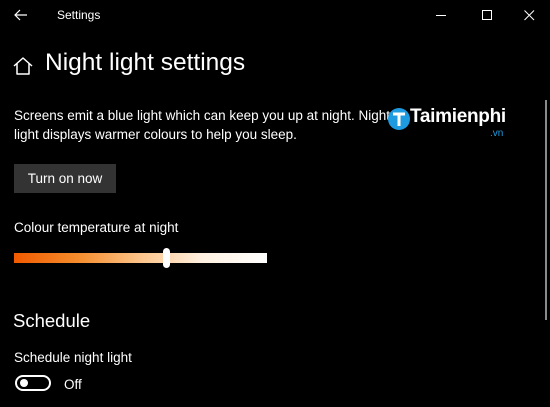 The width and height of the screenshot is (550, 407). I want to click on title-bar: Settings, so click(275, 15).